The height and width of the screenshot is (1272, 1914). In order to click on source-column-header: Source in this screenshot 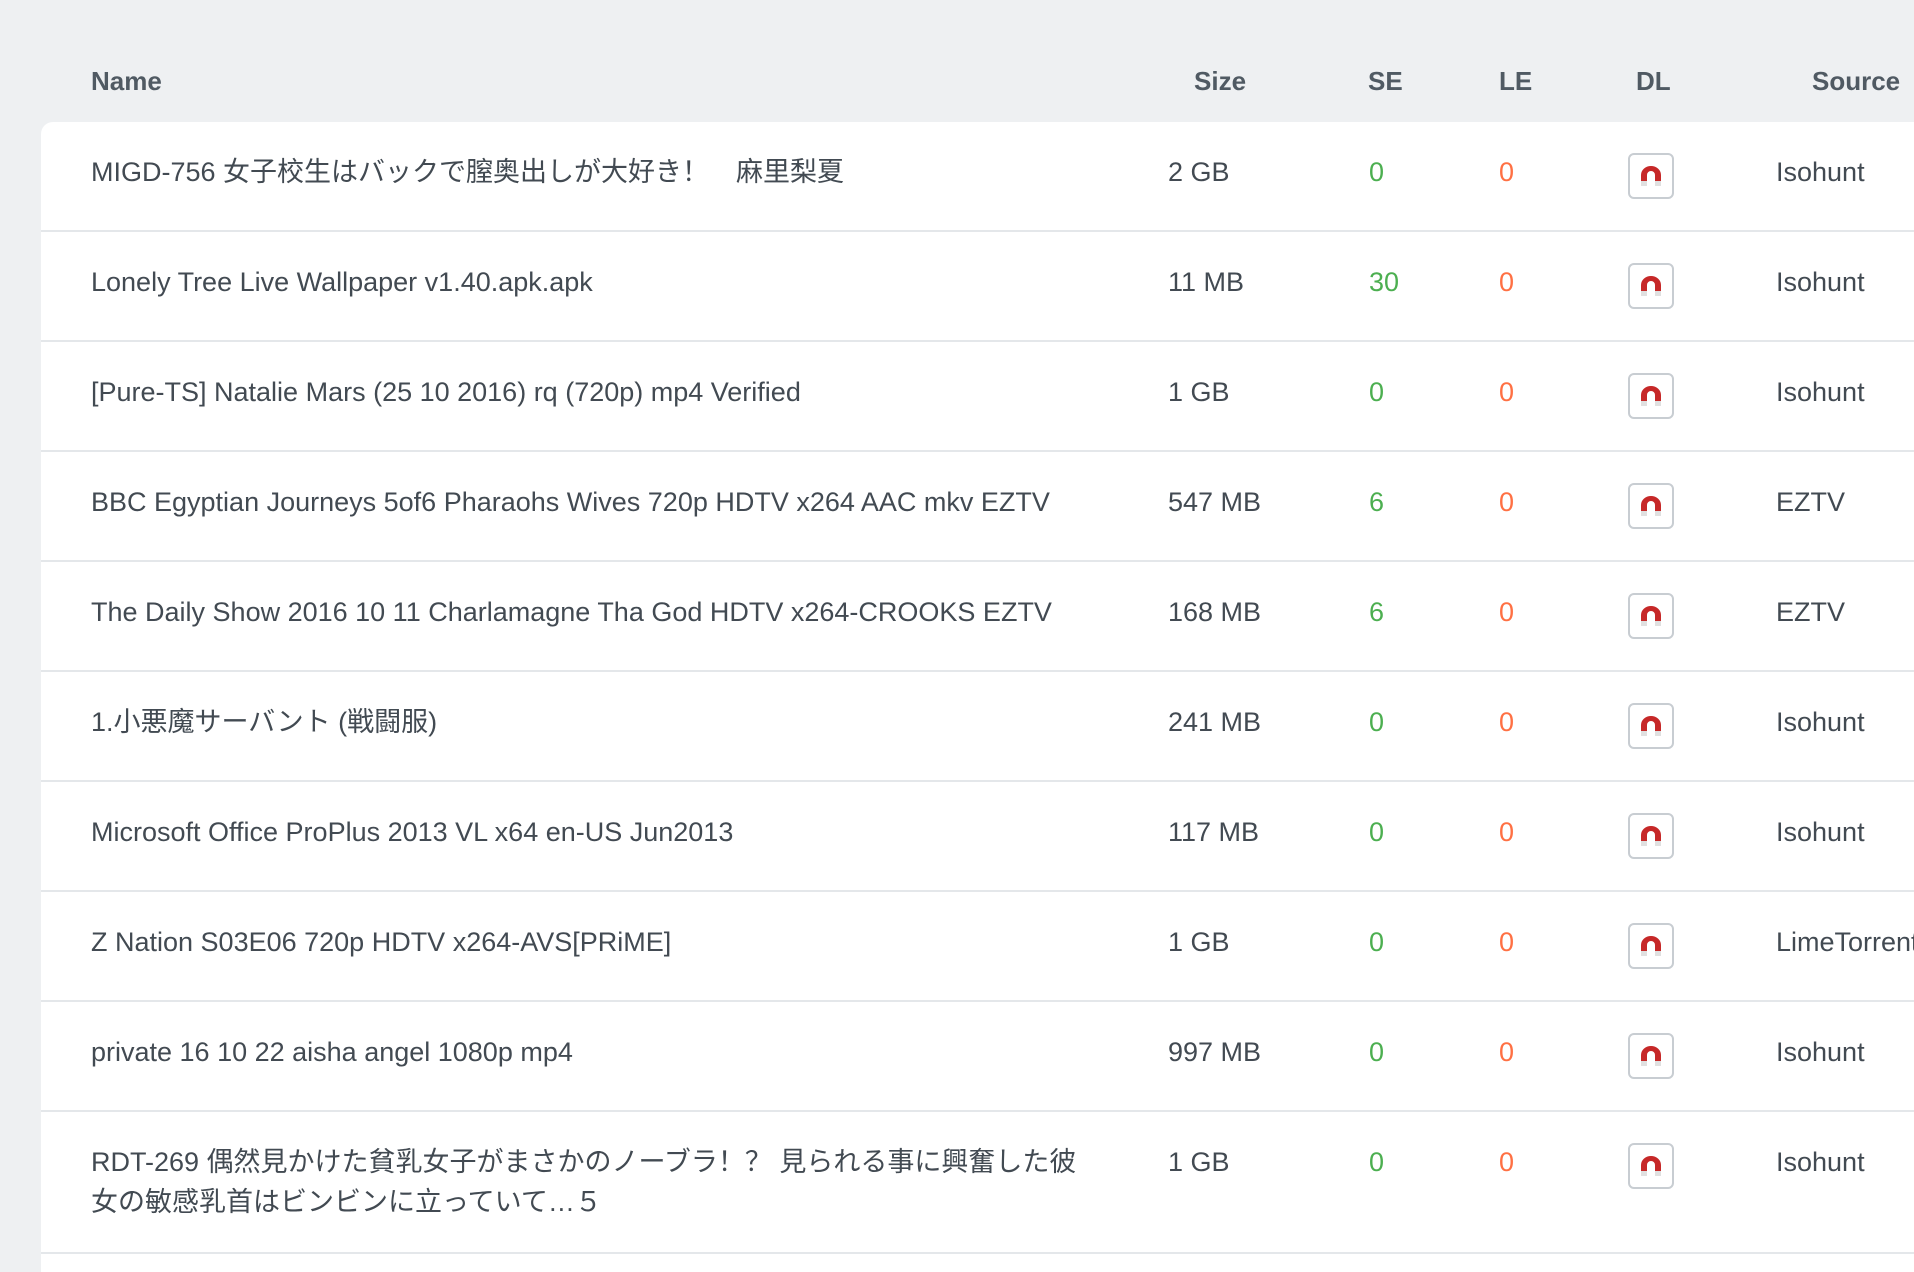, I will do `click(1856, 81)`.